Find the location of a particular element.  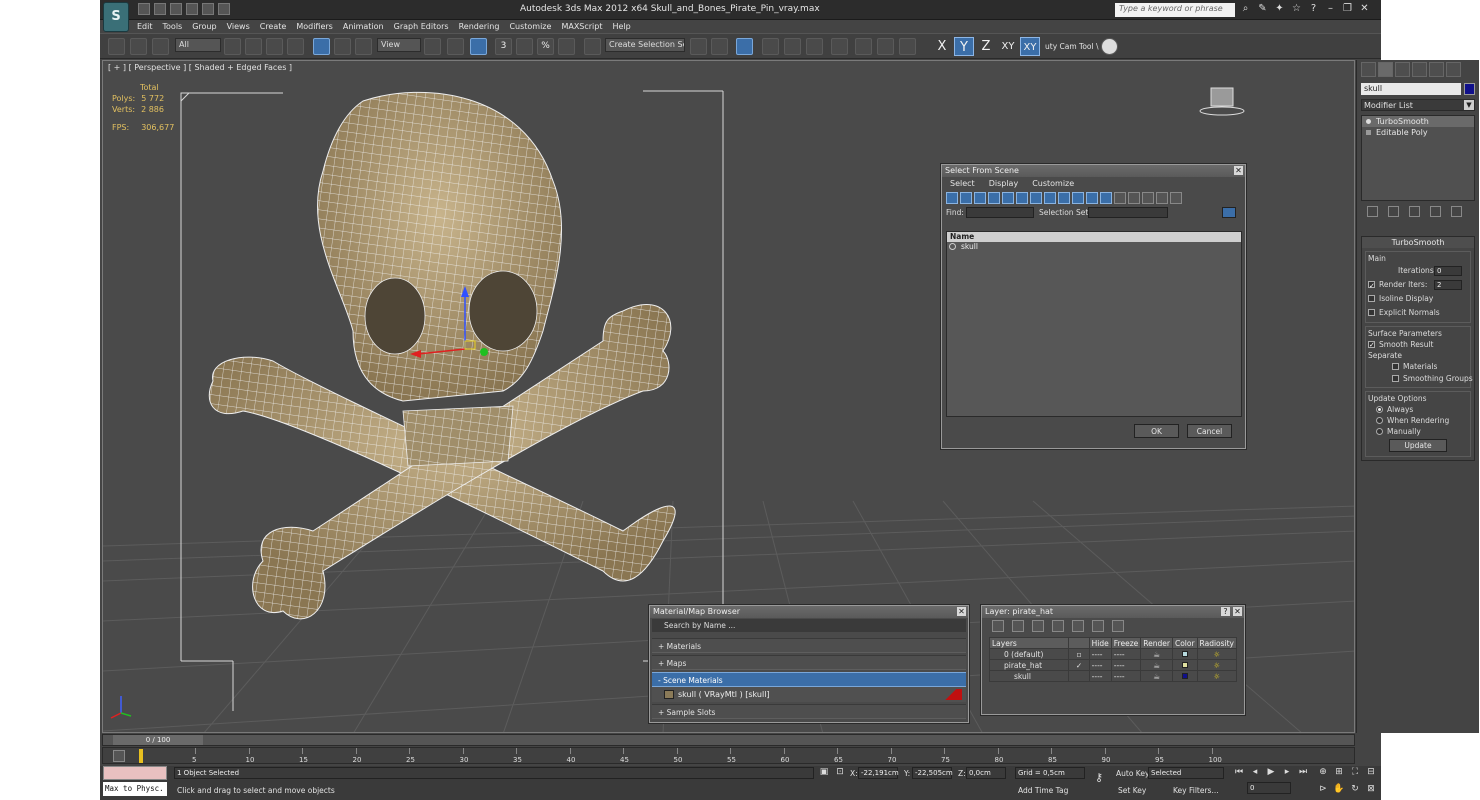

lights-filter-icon is located at coordinates (980, 198).